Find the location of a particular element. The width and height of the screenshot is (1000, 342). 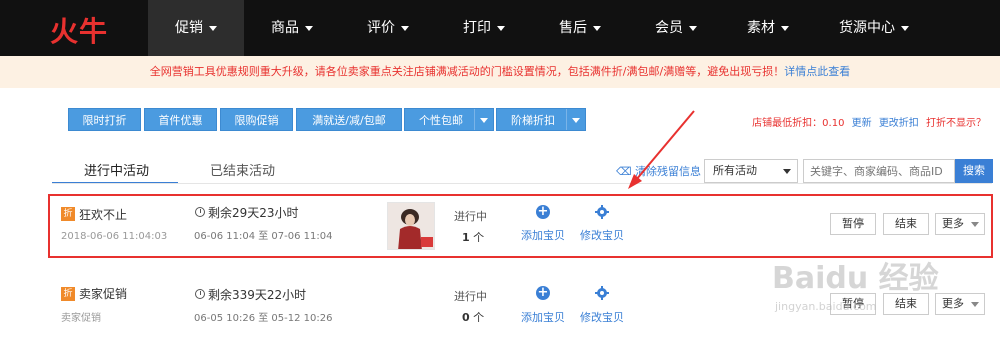

activity-created-date: 2018-06-06 11:04:03 is located at coordinates (114, 236).